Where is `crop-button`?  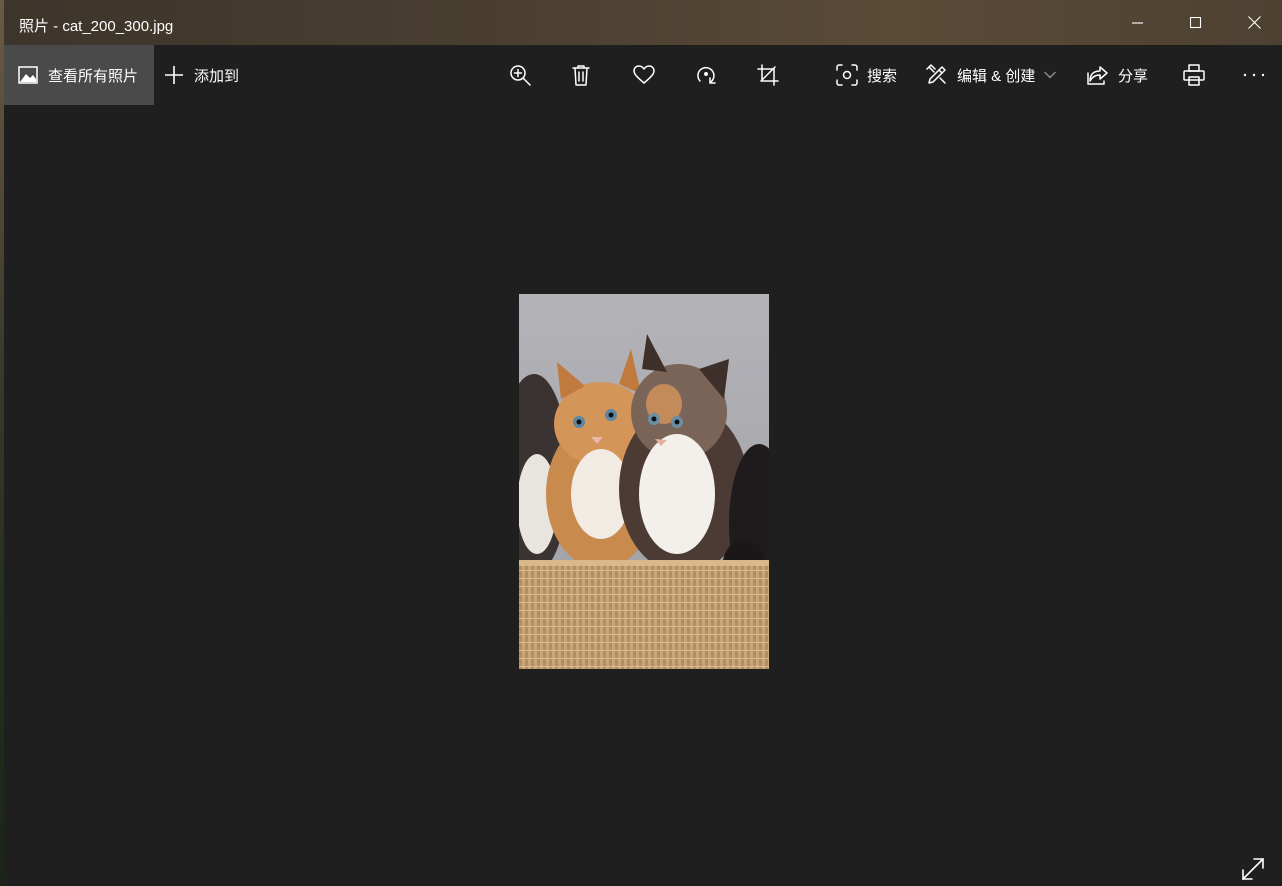 crop-button is located at coordinates (768, 75).